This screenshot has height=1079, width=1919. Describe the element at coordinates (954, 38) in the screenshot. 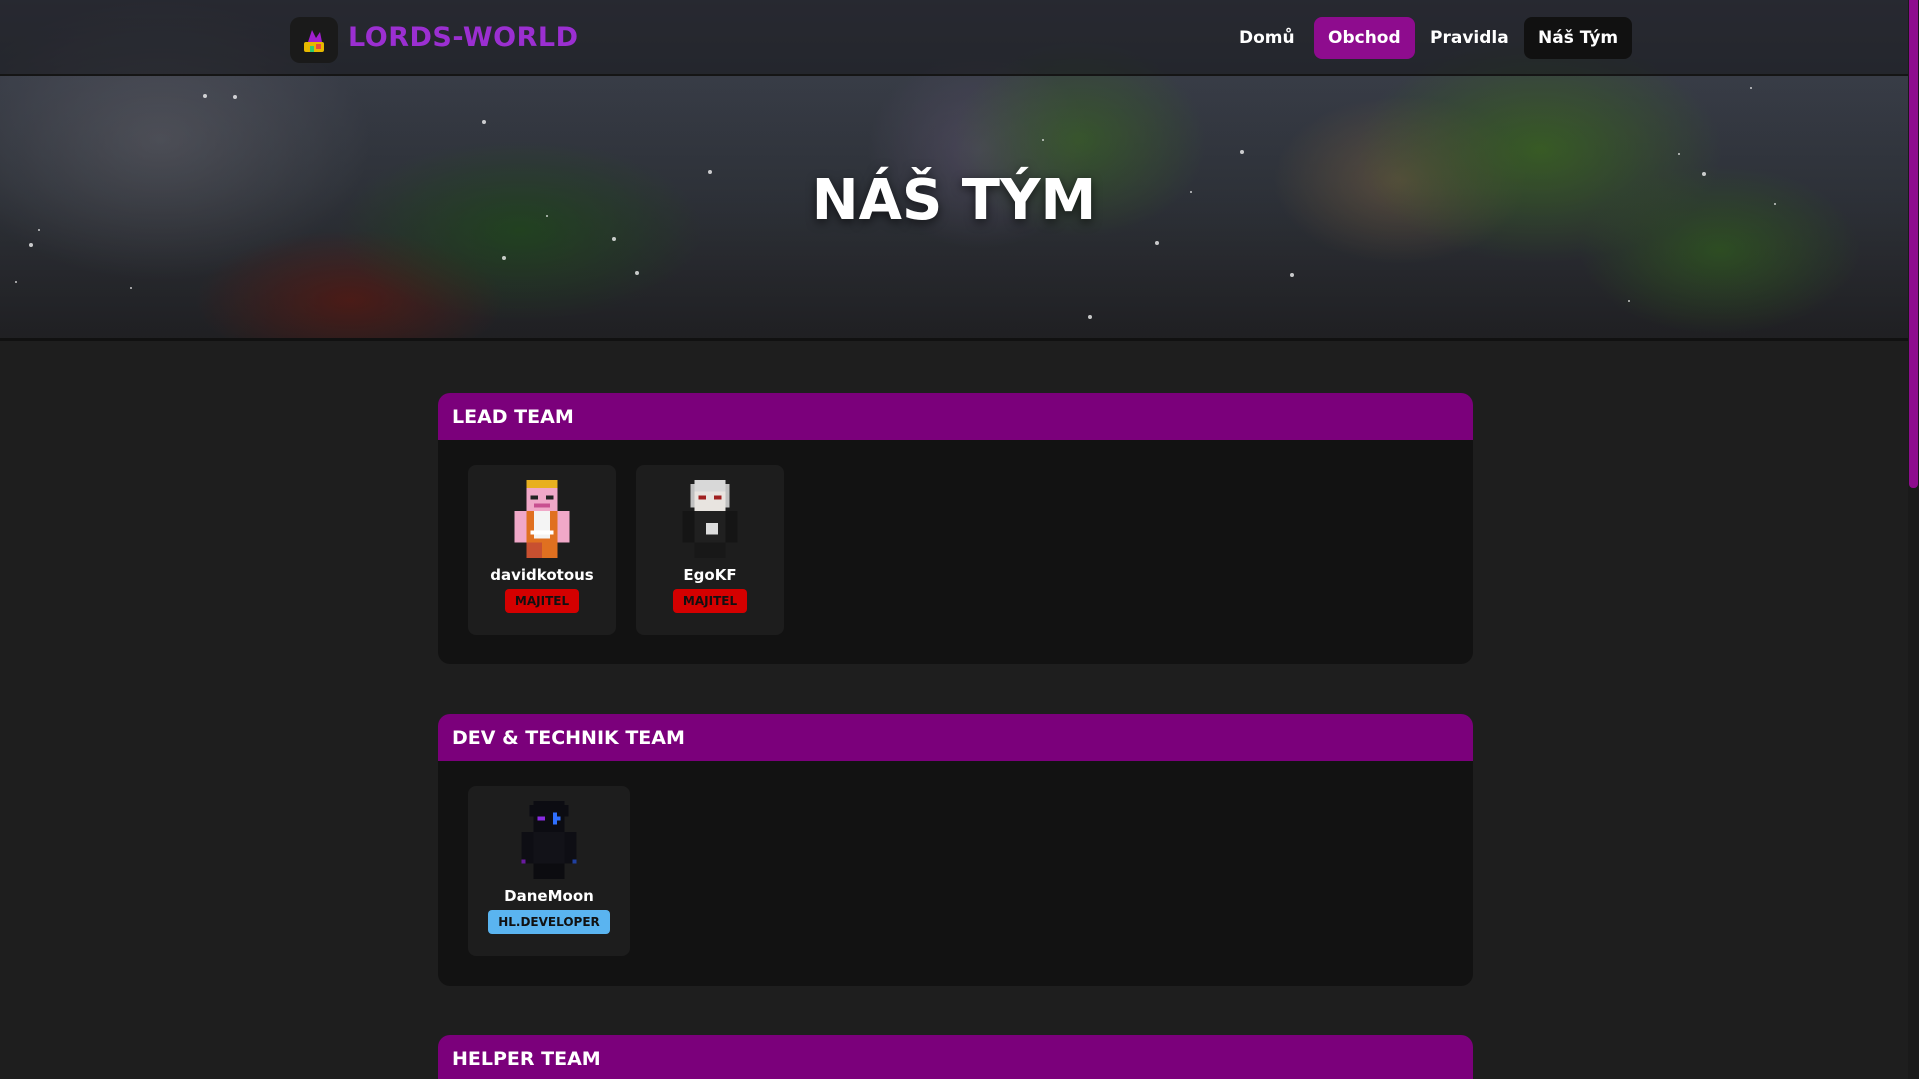

I see `top-navbar: LORDS-WORLD Domů Obchod Pravidla Náš Tým` at that location.